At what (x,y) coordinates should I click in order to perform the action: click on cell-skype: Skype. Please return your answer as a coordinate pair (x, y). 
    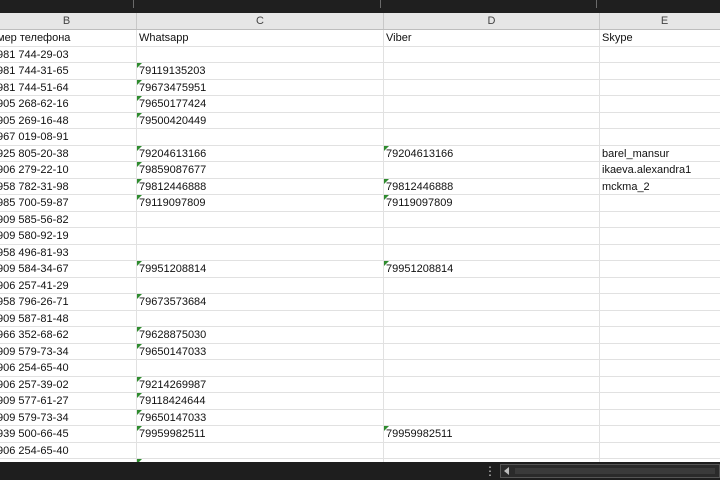
    Looking at the image, I should click on (660, 38).